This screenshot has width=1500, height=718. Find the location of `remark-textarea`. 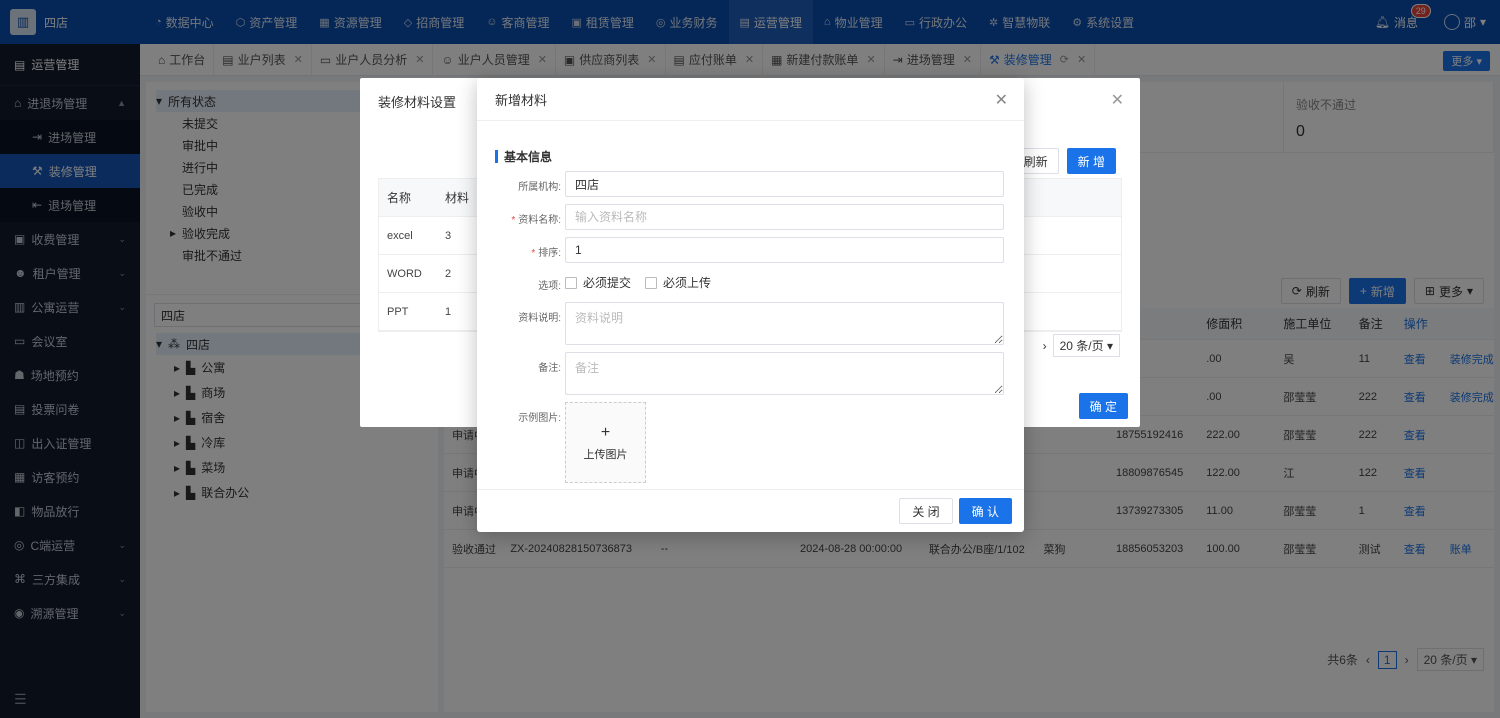

remark-textarea is located at coordinates (784, 373).